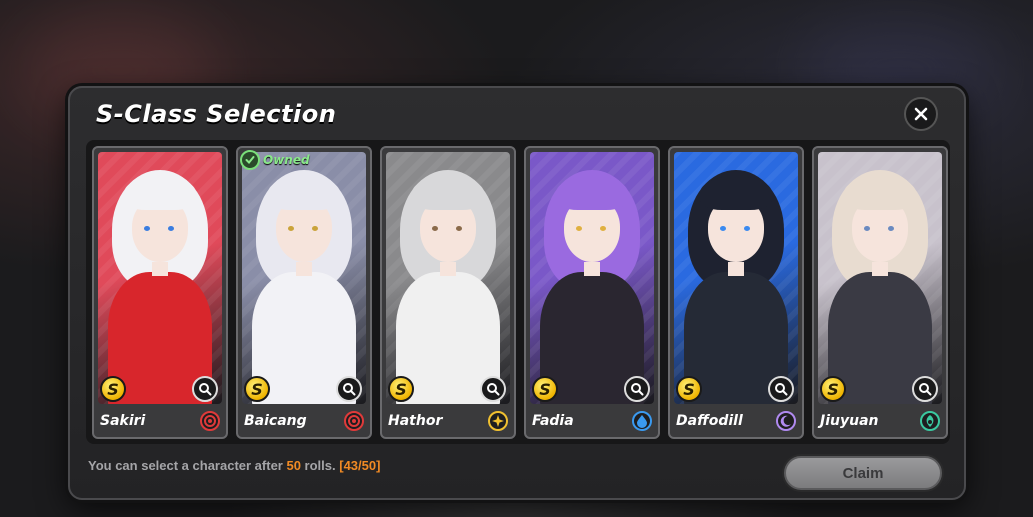 The image size is (1033, 517). I want to click on character-card: S Fadia, so click(592, 292).